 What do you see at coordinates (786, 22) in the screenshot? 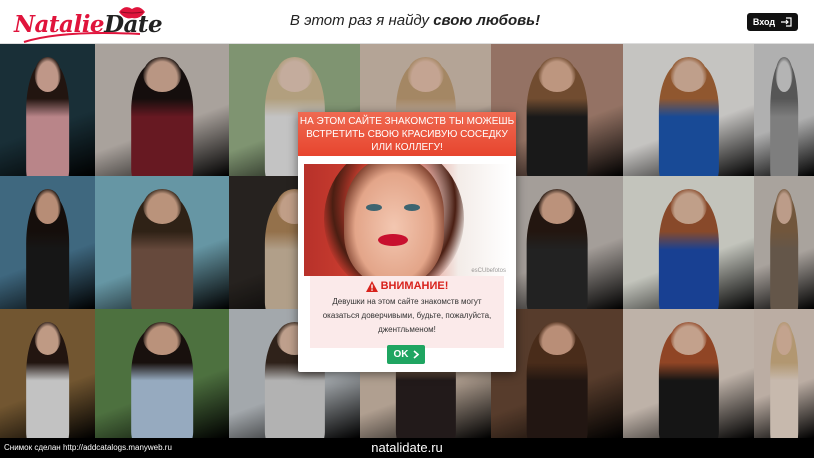
I see `sign-in-icon` at bounding box center [786, 22].